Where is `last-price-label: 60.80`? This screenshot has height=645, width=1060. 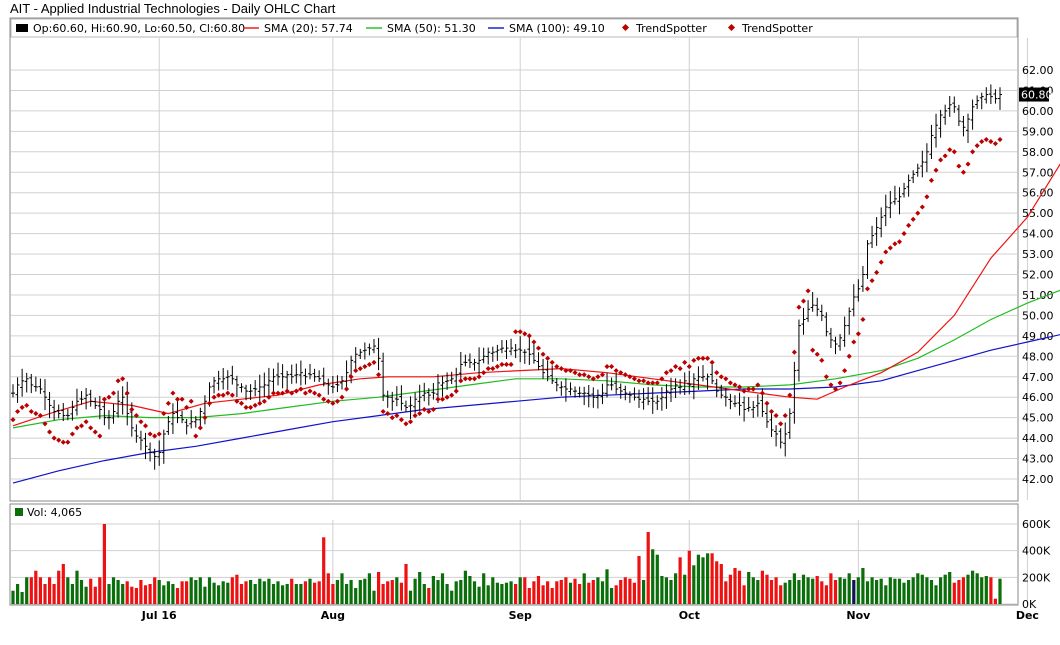 last-price-label: 60.80 is located at coordinates (1036, 94).